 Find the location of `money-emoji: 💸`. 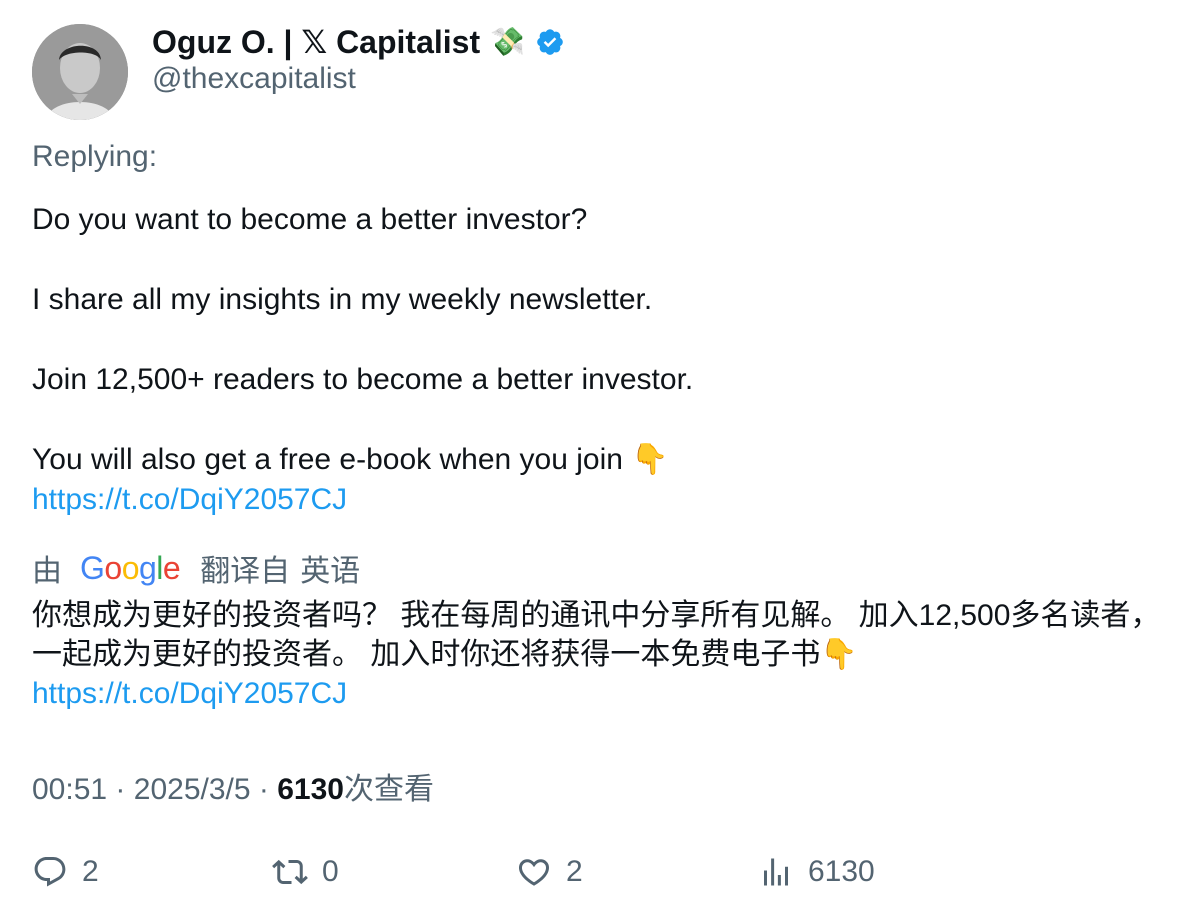

money-emoji: 💸 is located at coordinates (507, 41).